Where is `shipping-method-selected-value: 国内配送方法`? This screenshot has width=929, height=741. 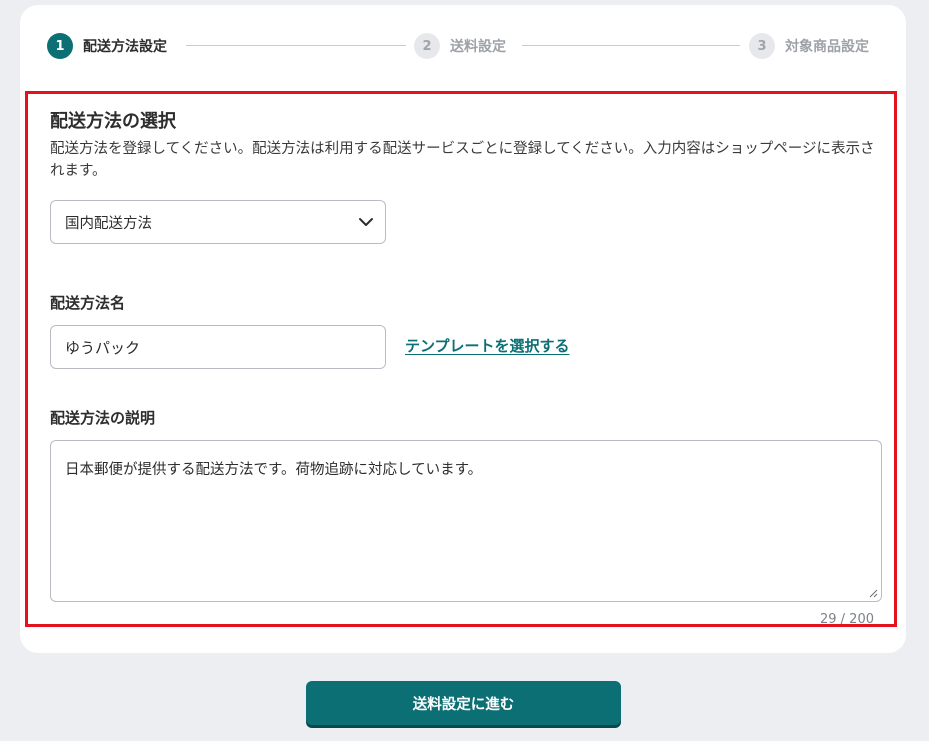
shipping-method-selected-value: 国内配送方法 is located at coordinates (108, 223).